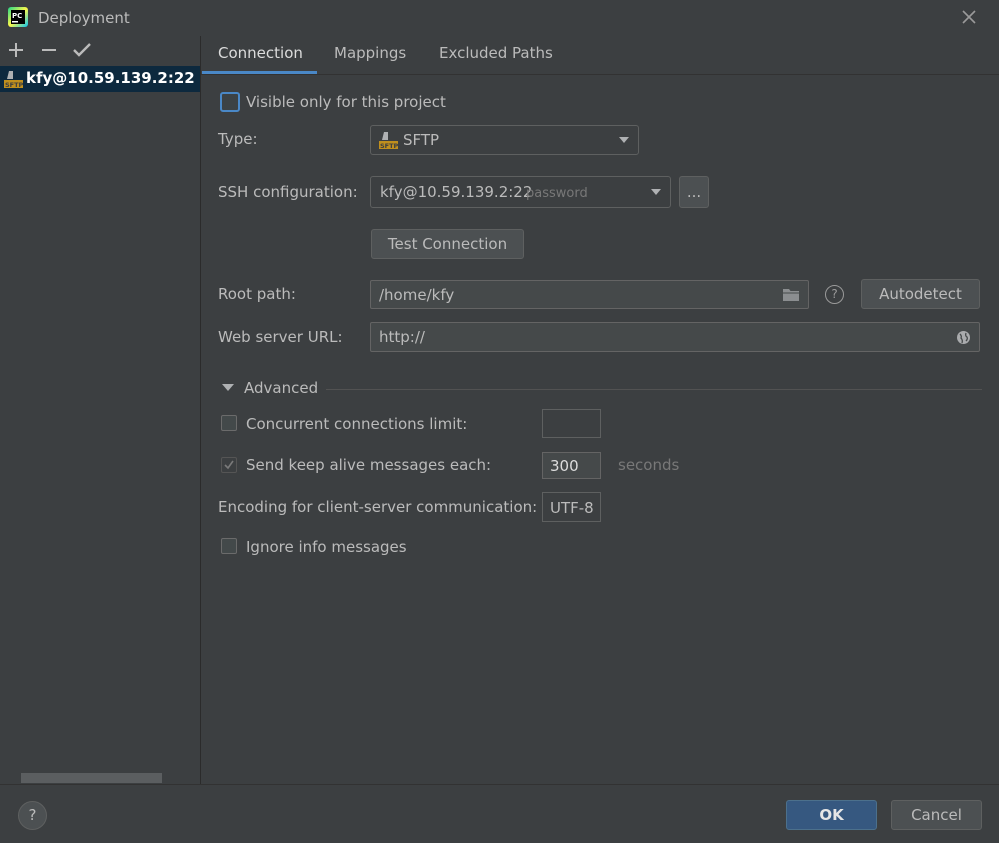 The height and width of the screenshot is (843, 999). I want to click on minus-icon, so click(49, 50).